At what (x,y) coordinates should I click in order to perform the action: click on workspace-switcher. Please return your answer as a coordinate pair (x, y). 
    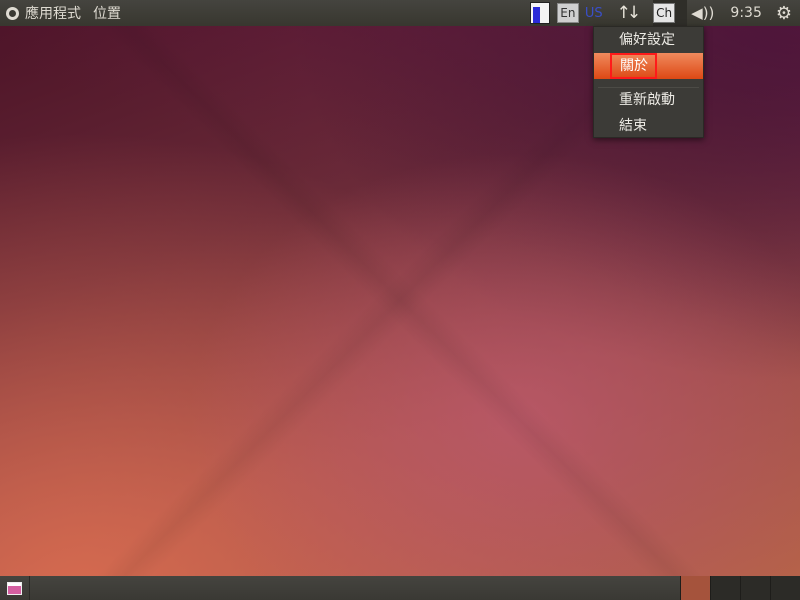
    Looking at the image, I should click on (740, 588).